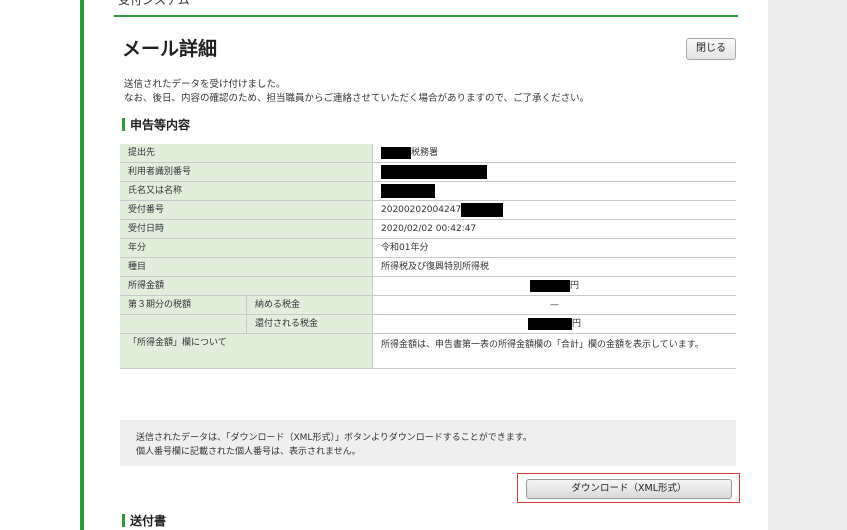 The image size is (847, 530). What do you see at coordinates (160, 125) in the screenshot?
I see `section-declaration-title: 申告等内容` at bounding box center [160, 125].